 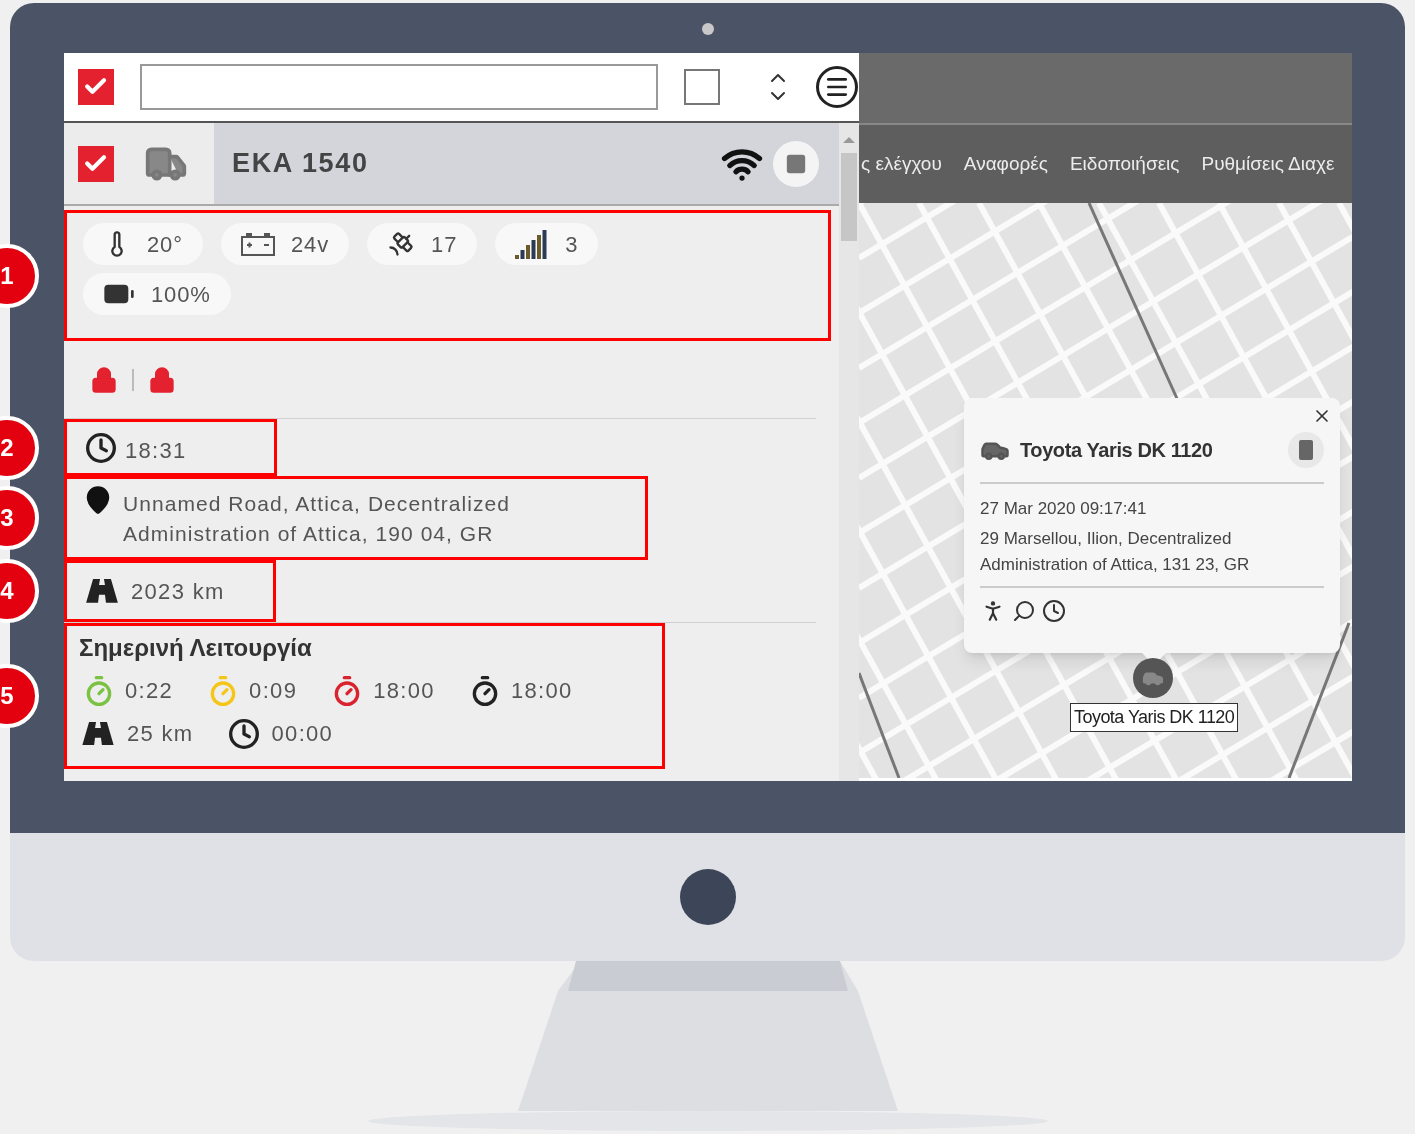 I want to click on timer-value: 0:09, so click(x=273, y=691).